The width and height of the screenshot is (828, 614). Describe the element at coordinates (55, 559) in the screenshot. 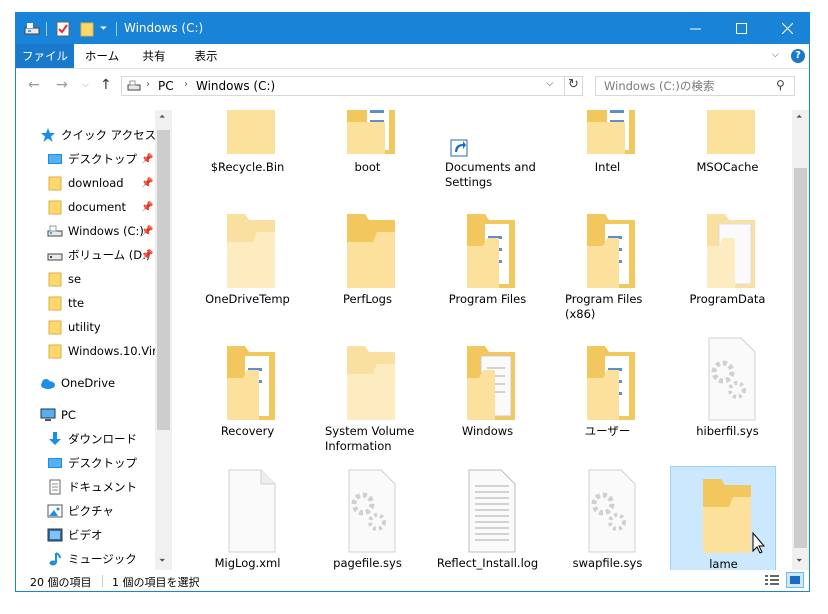

I see `music-note-icon` at that location.